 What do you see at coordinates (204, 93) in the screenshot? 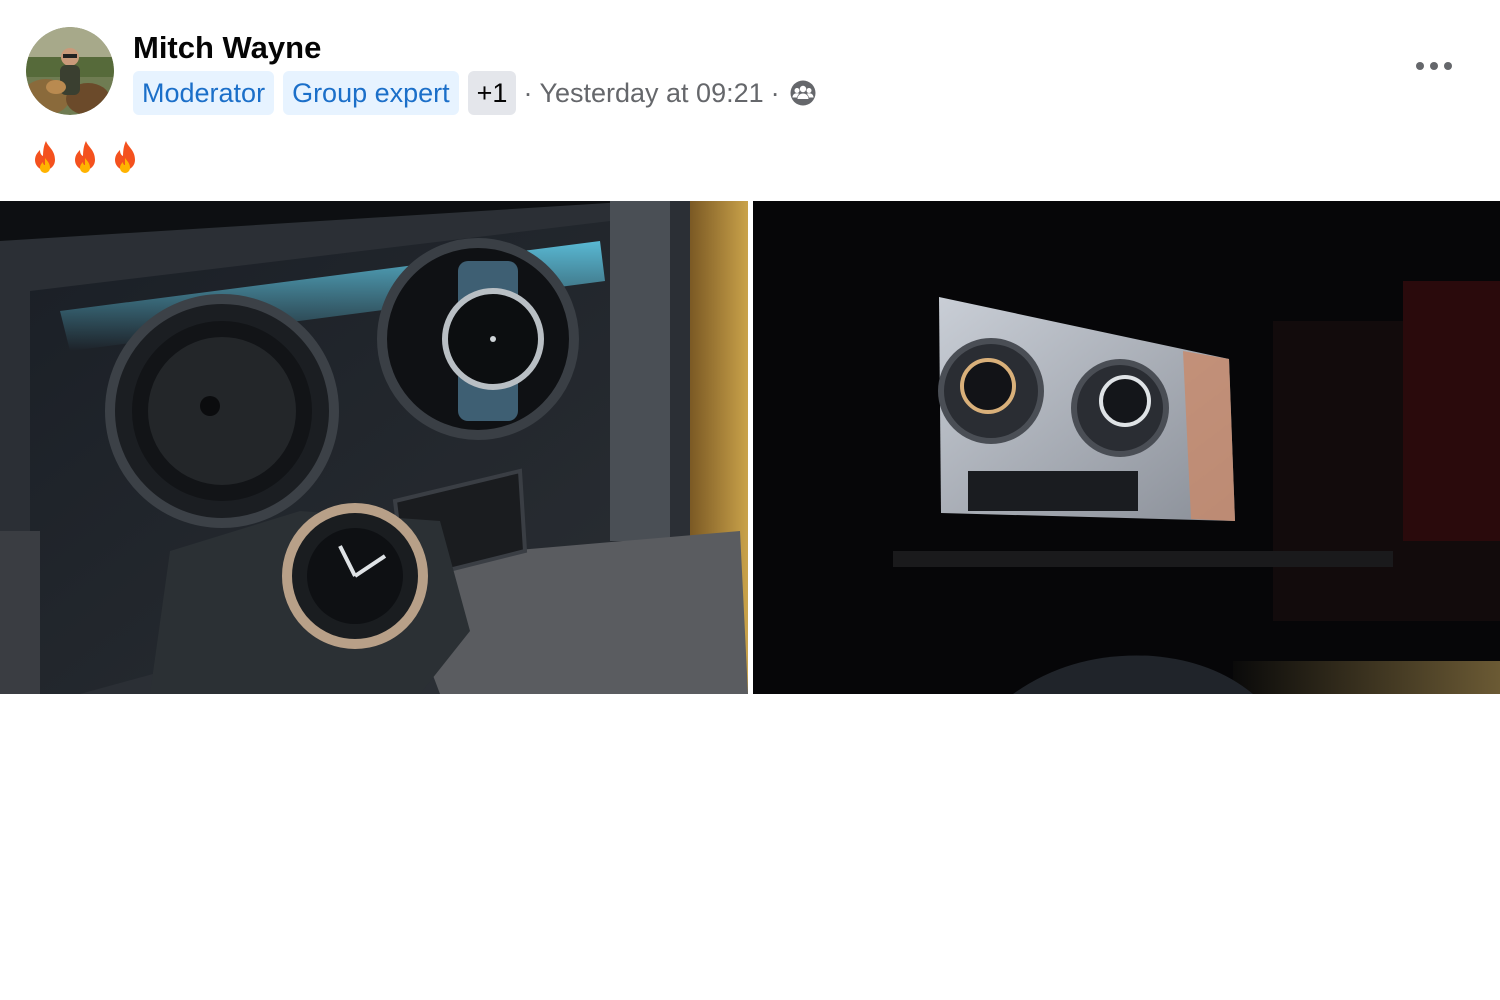
I see `badge-moderator: Moderator` at bounding box center [204, 93].